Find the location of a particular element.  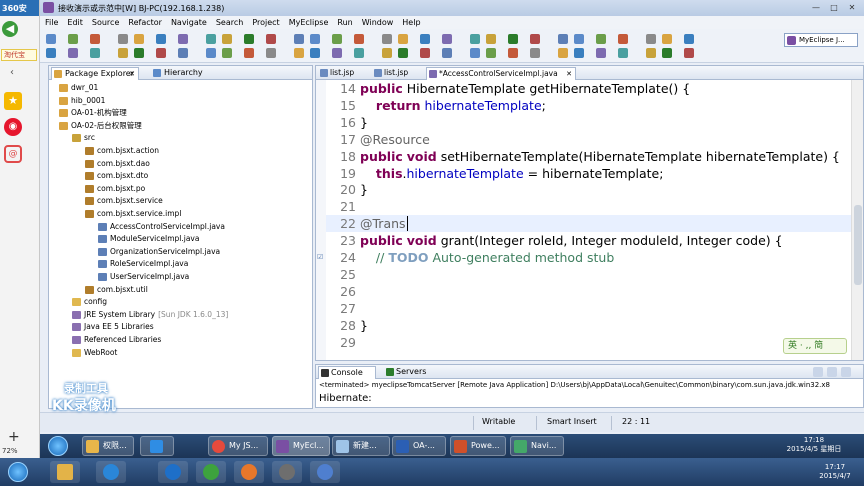

menu-item-file: File is located at coordinates (51, 22).